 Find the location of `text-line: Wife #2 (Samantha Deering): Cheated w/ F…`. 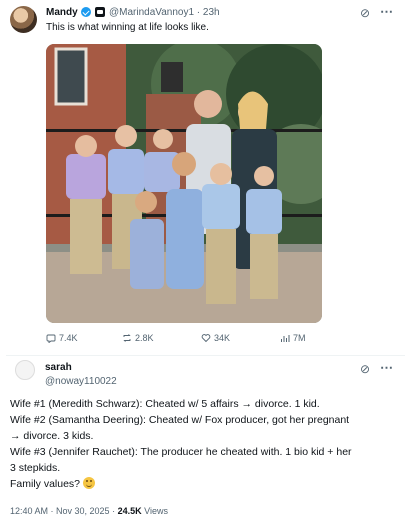

text-line: Wife #2 (Samantha Deering): Cheated w/ F… is located at coordinates (180, 420).